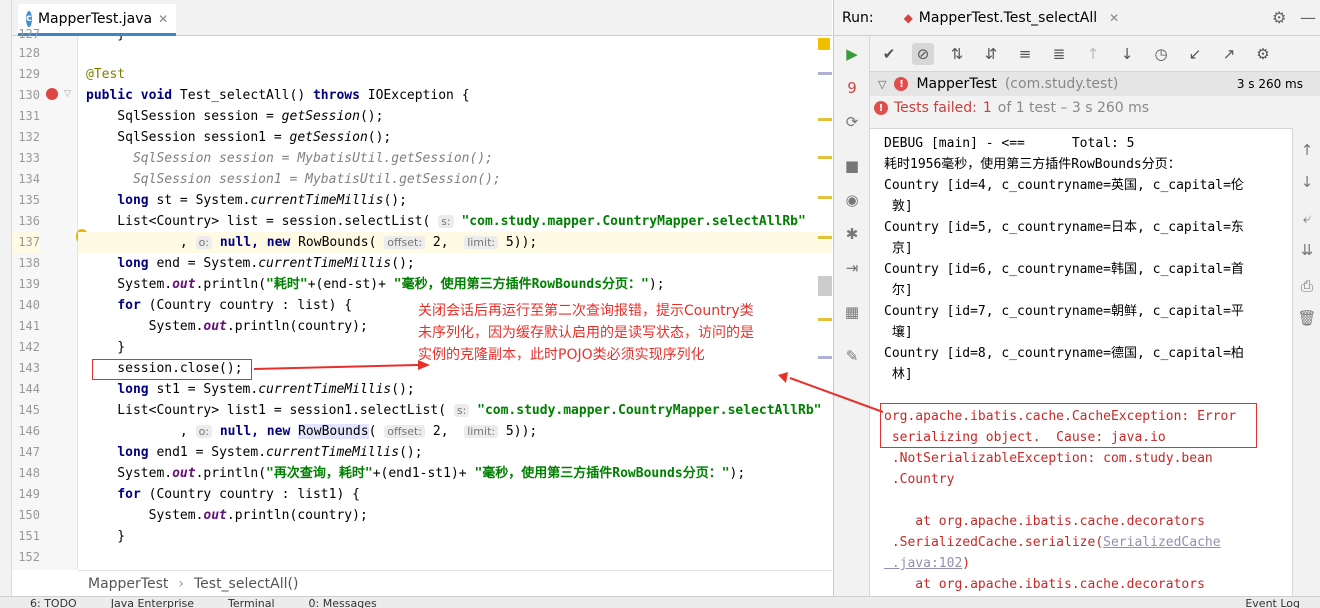  What do you see at coordinates (898, 332) in the screenshot?
I see `console-line: 壤]` at bounding box center [898, 332].